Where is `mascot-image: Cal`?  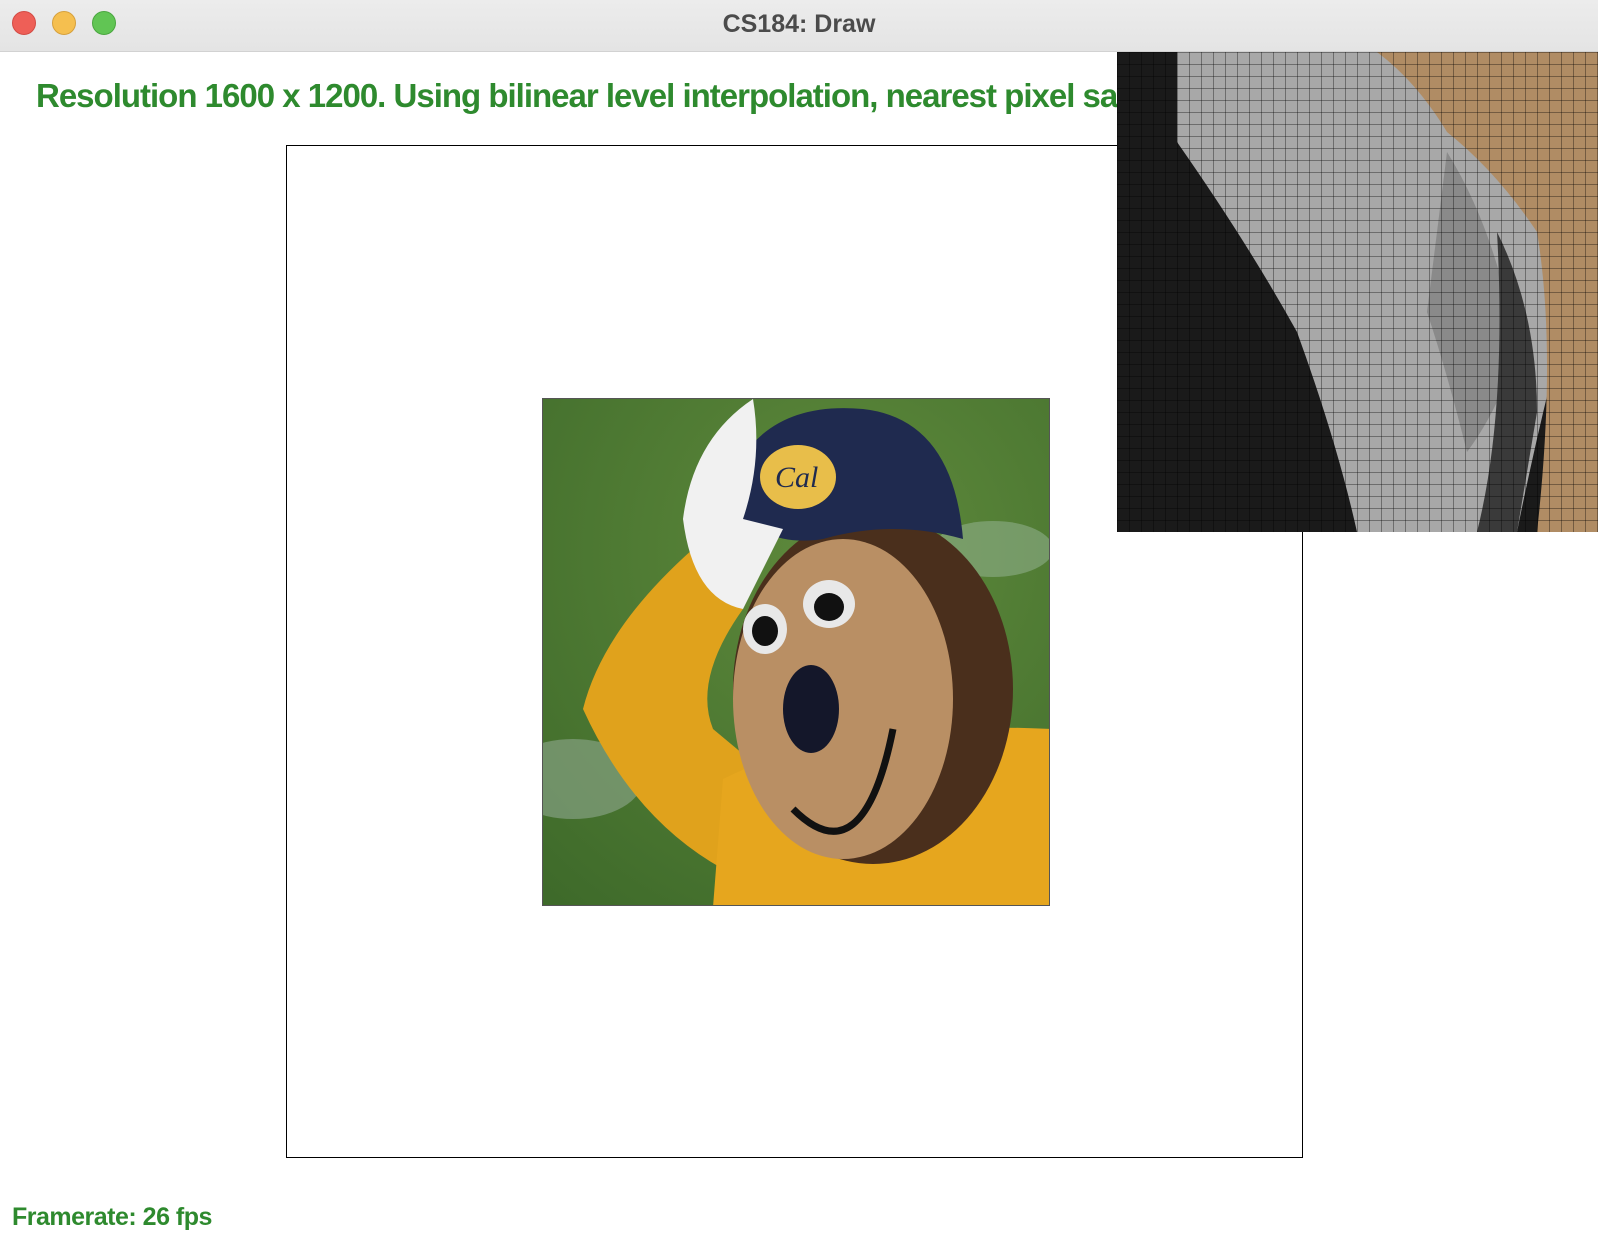 mascot-image: Cal is located at coordinates (796, 652).